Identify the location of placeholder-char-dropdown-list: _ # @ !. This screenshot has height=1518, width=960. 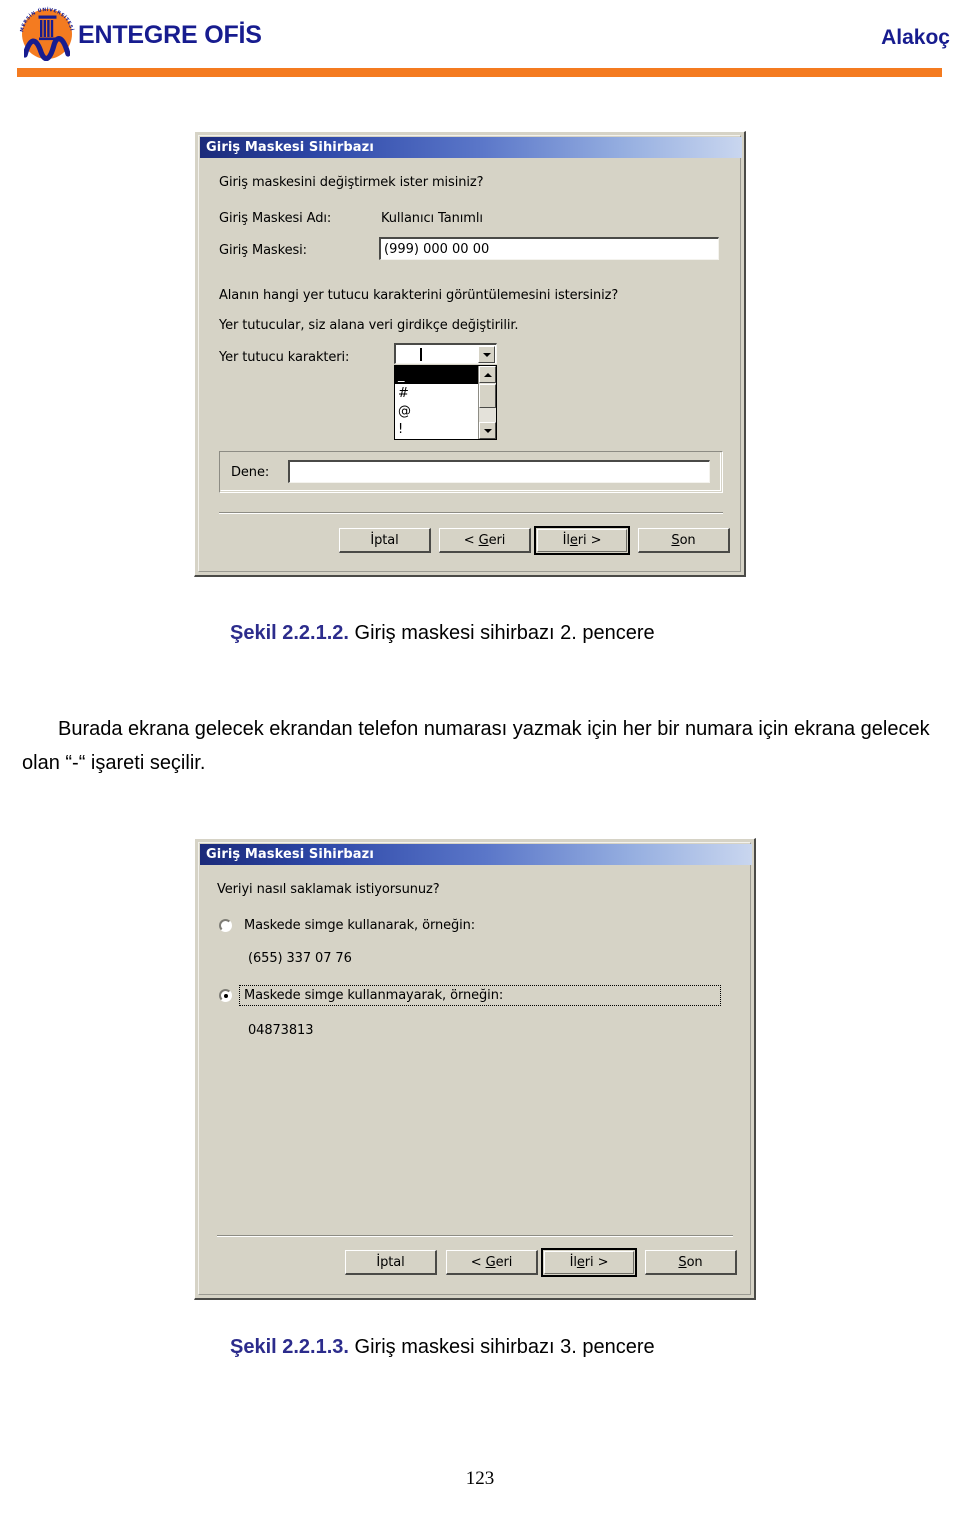
(445, 402).